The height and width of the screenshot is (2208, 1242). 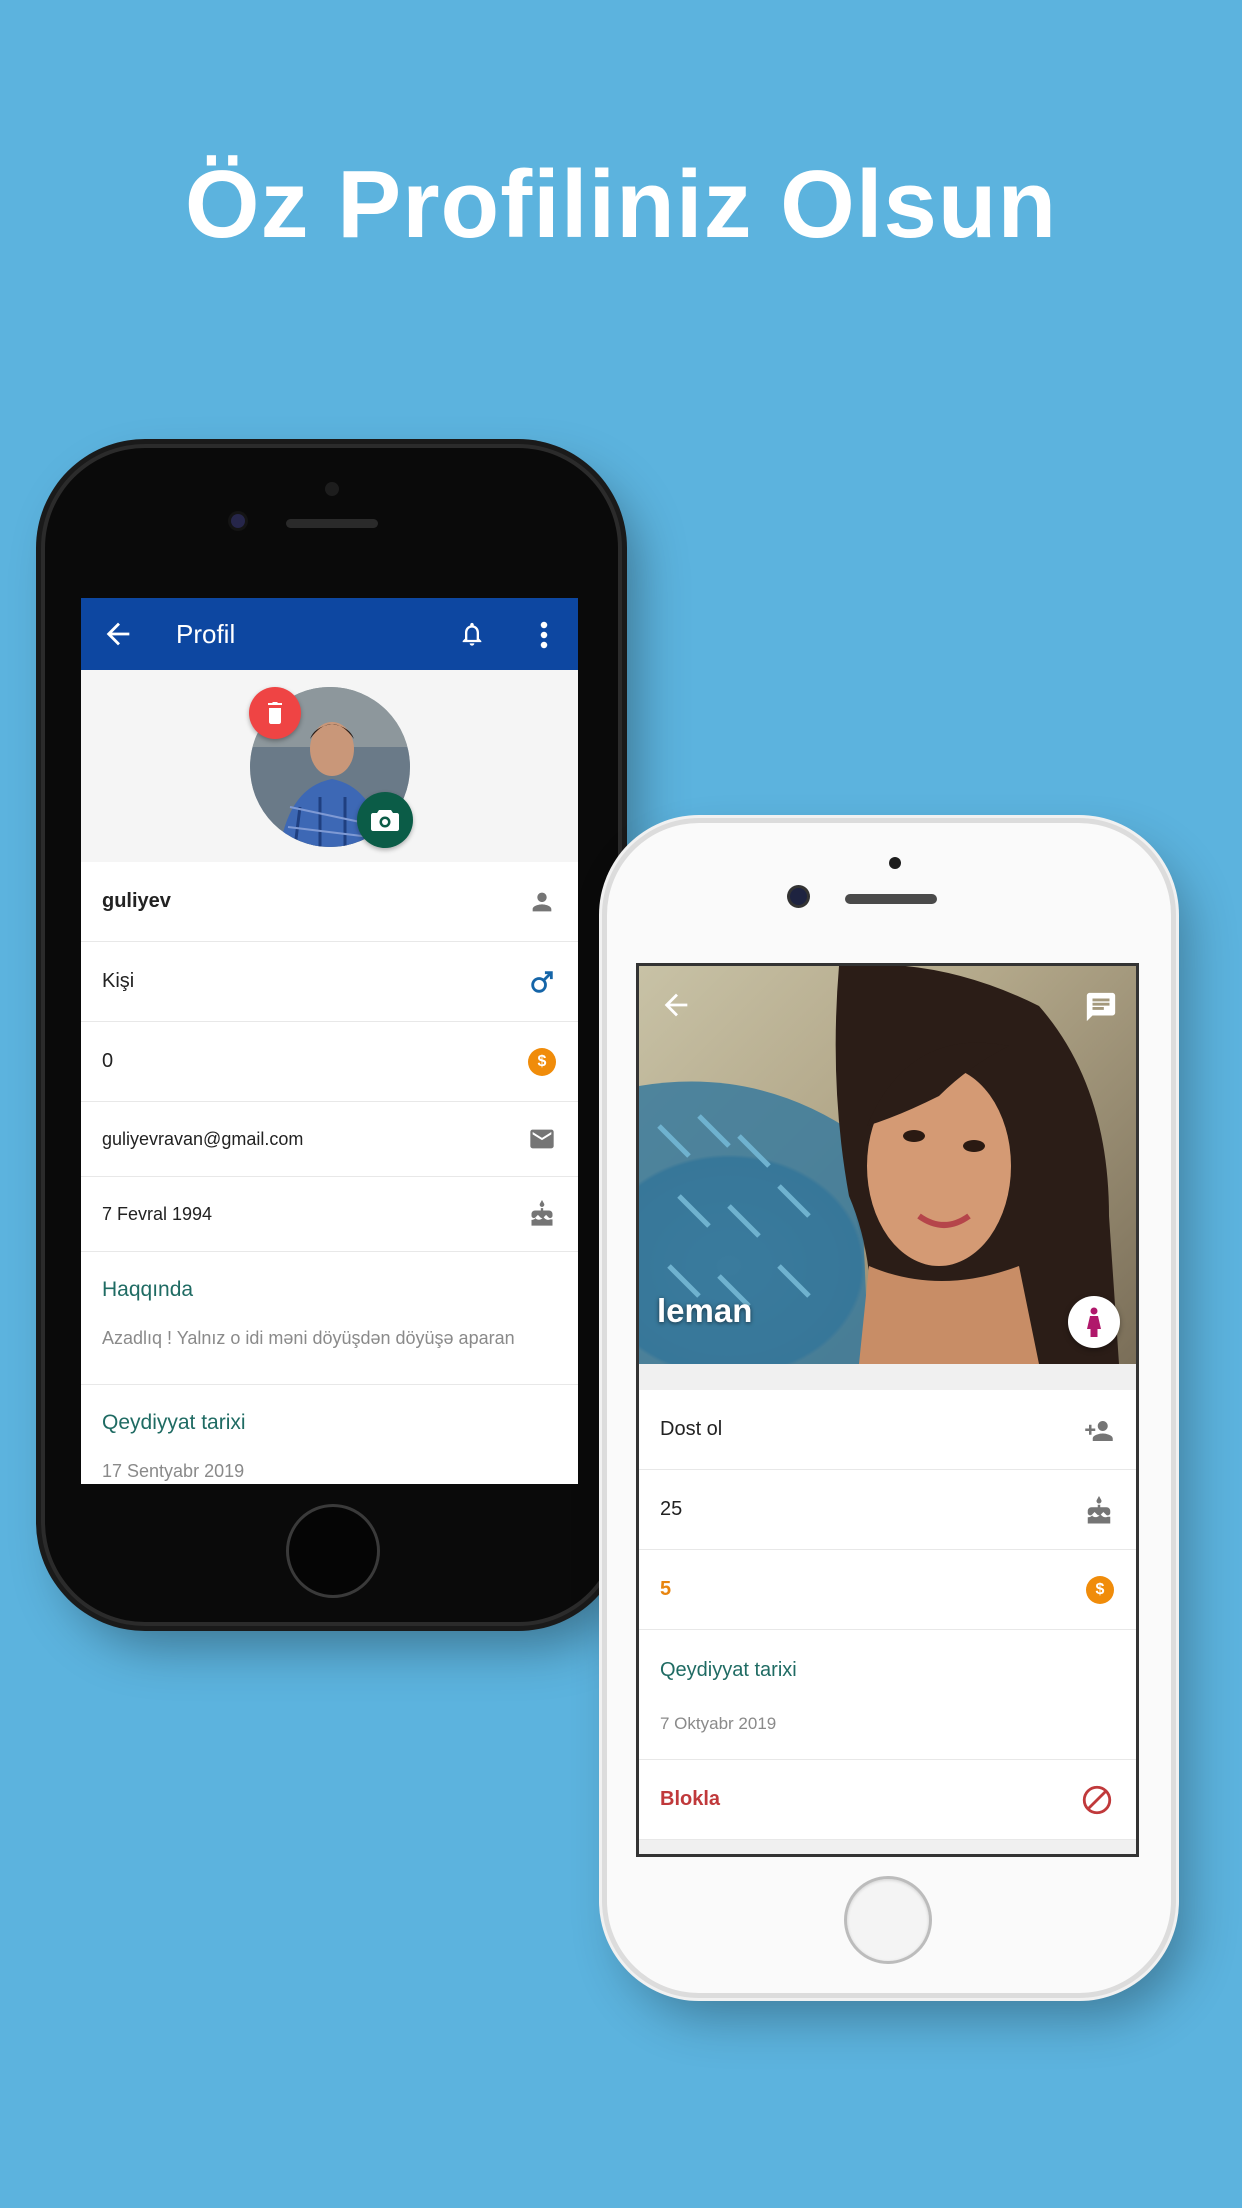 I want to click on block-icon, so click(x=1097, y=1800).